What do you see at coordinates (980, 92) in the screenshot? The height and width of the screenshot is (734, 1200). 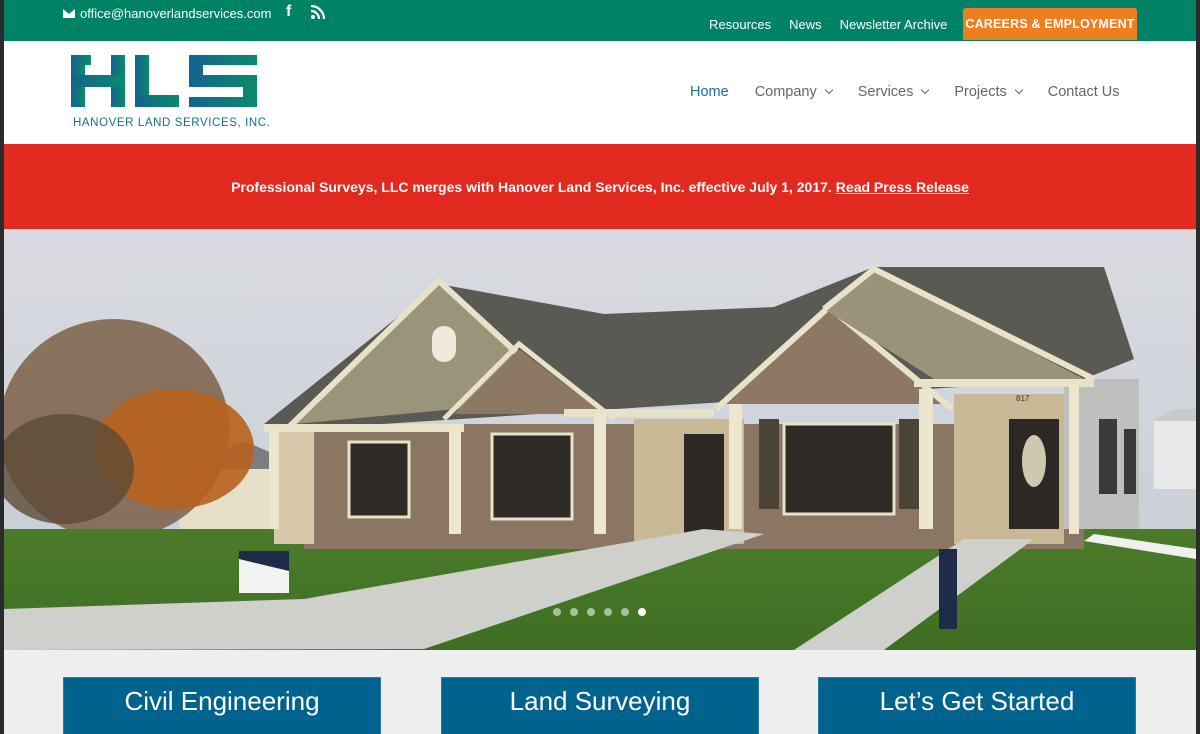 I see `nav-projects-label: Projects` at bounding box center [980, 92].